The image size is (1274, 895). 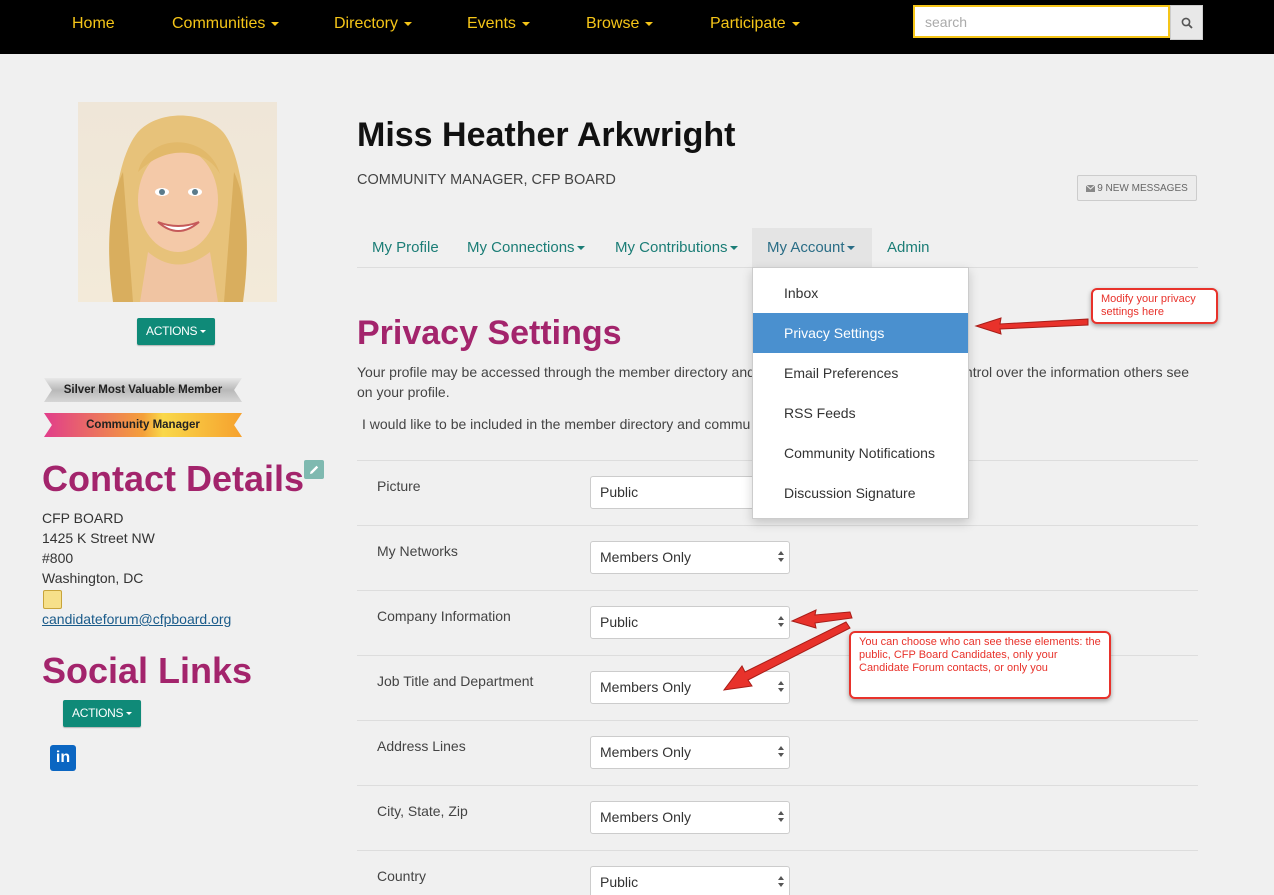 I want to click on profile-title: COMMUNITY MANAGER, CFP BOARD, so click(x=486, y=180).